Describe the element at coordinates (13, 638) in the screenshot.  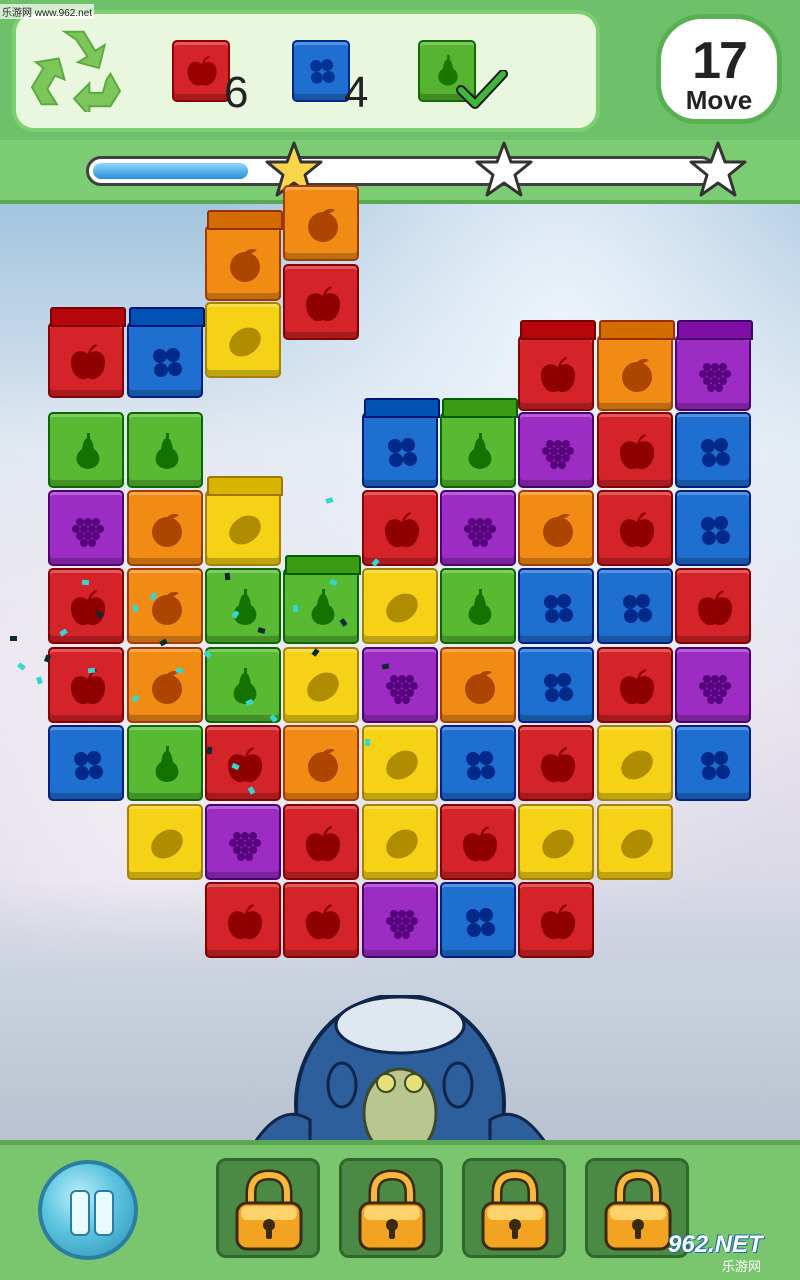
I see `sparkle-particle` at that location.